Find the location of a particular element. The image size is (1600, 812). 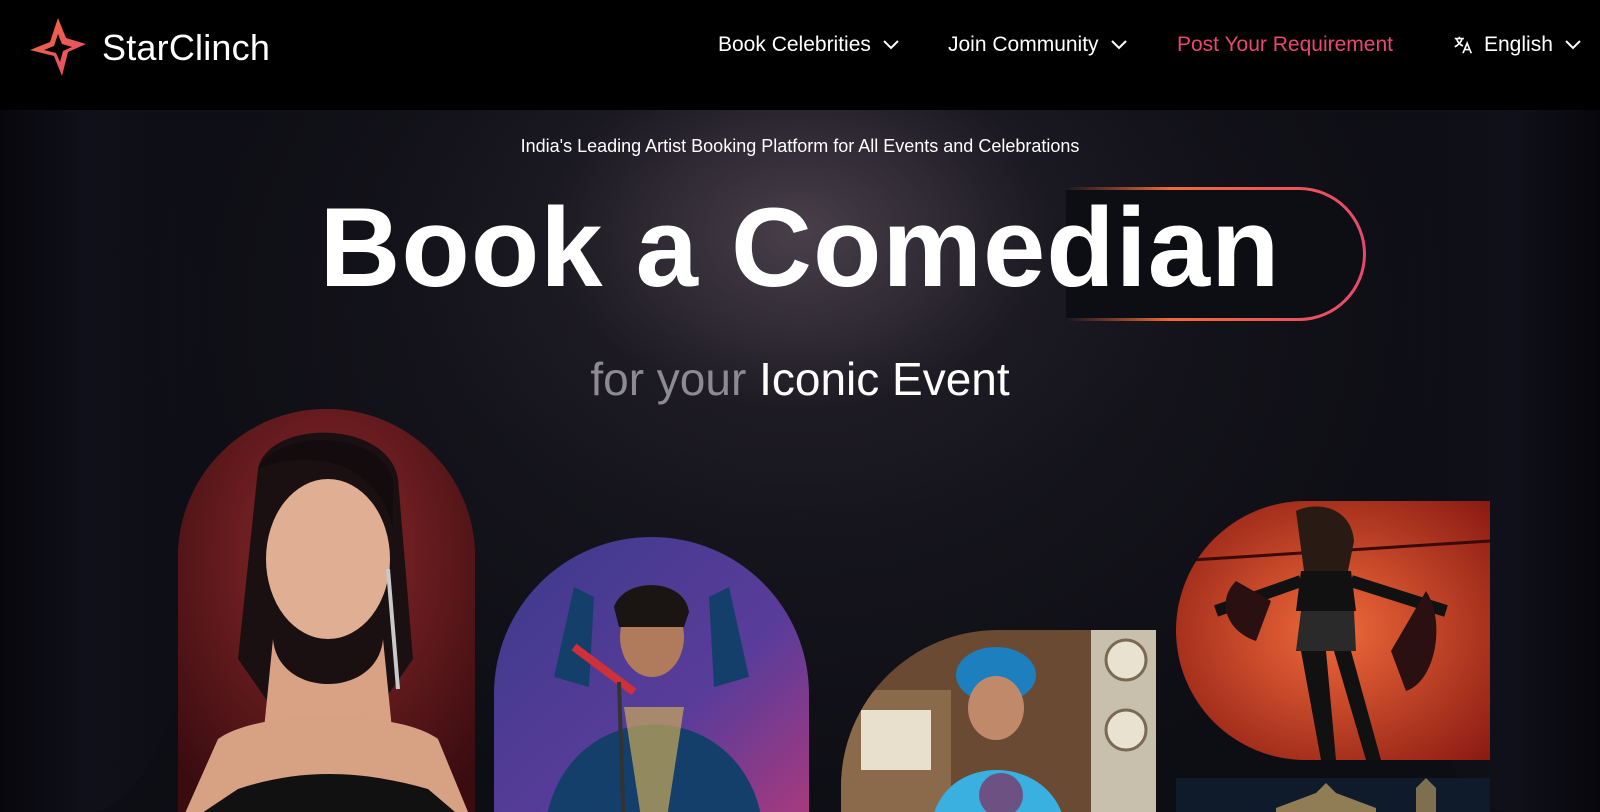

post-requirement-link: Post Your Requirement is located at coordinates (1285, 45).